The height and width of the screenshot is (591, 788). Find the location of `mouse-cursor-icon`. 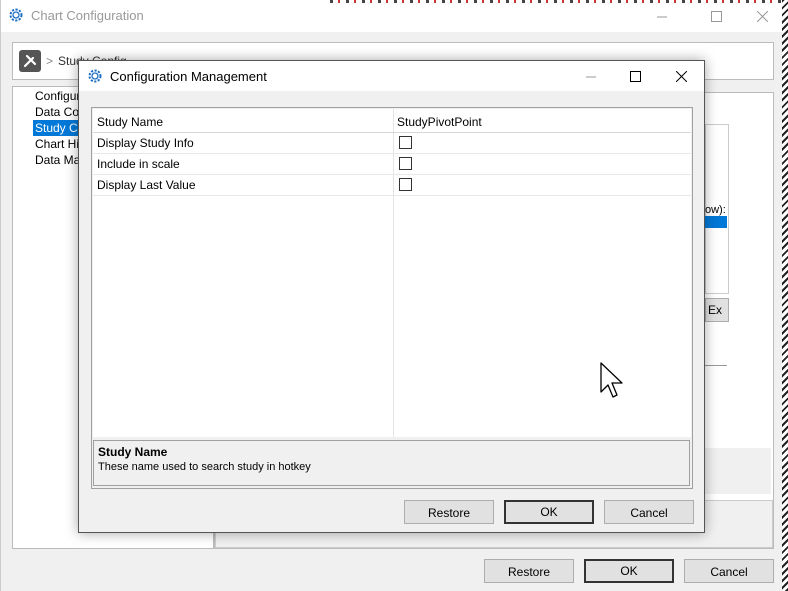

mouse-cursor-icon is located at coordinates (611, 380).